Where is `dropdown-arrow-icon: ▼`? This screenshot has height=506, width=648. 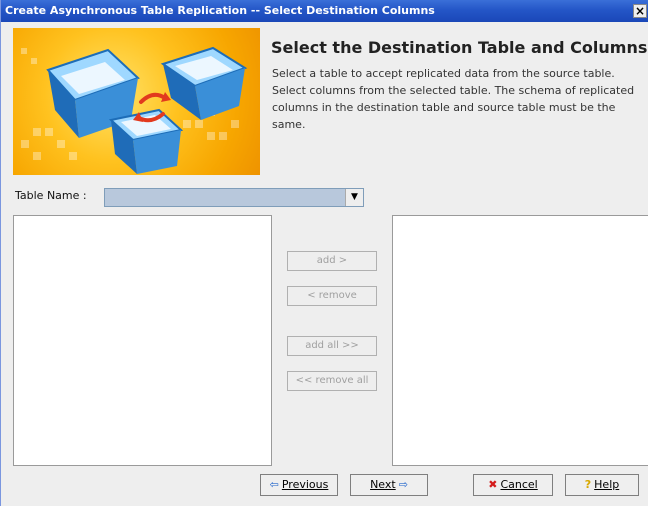 dropdown-arrow-icon: ▼ is located at coordinates (354, 197).